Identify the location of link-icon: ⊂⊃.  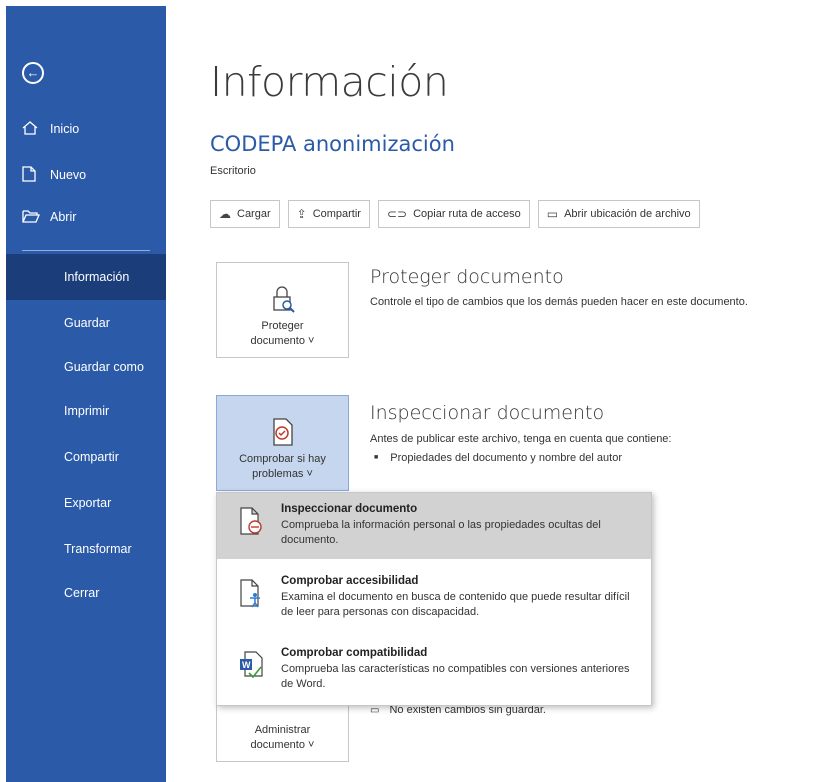
(397, 214).